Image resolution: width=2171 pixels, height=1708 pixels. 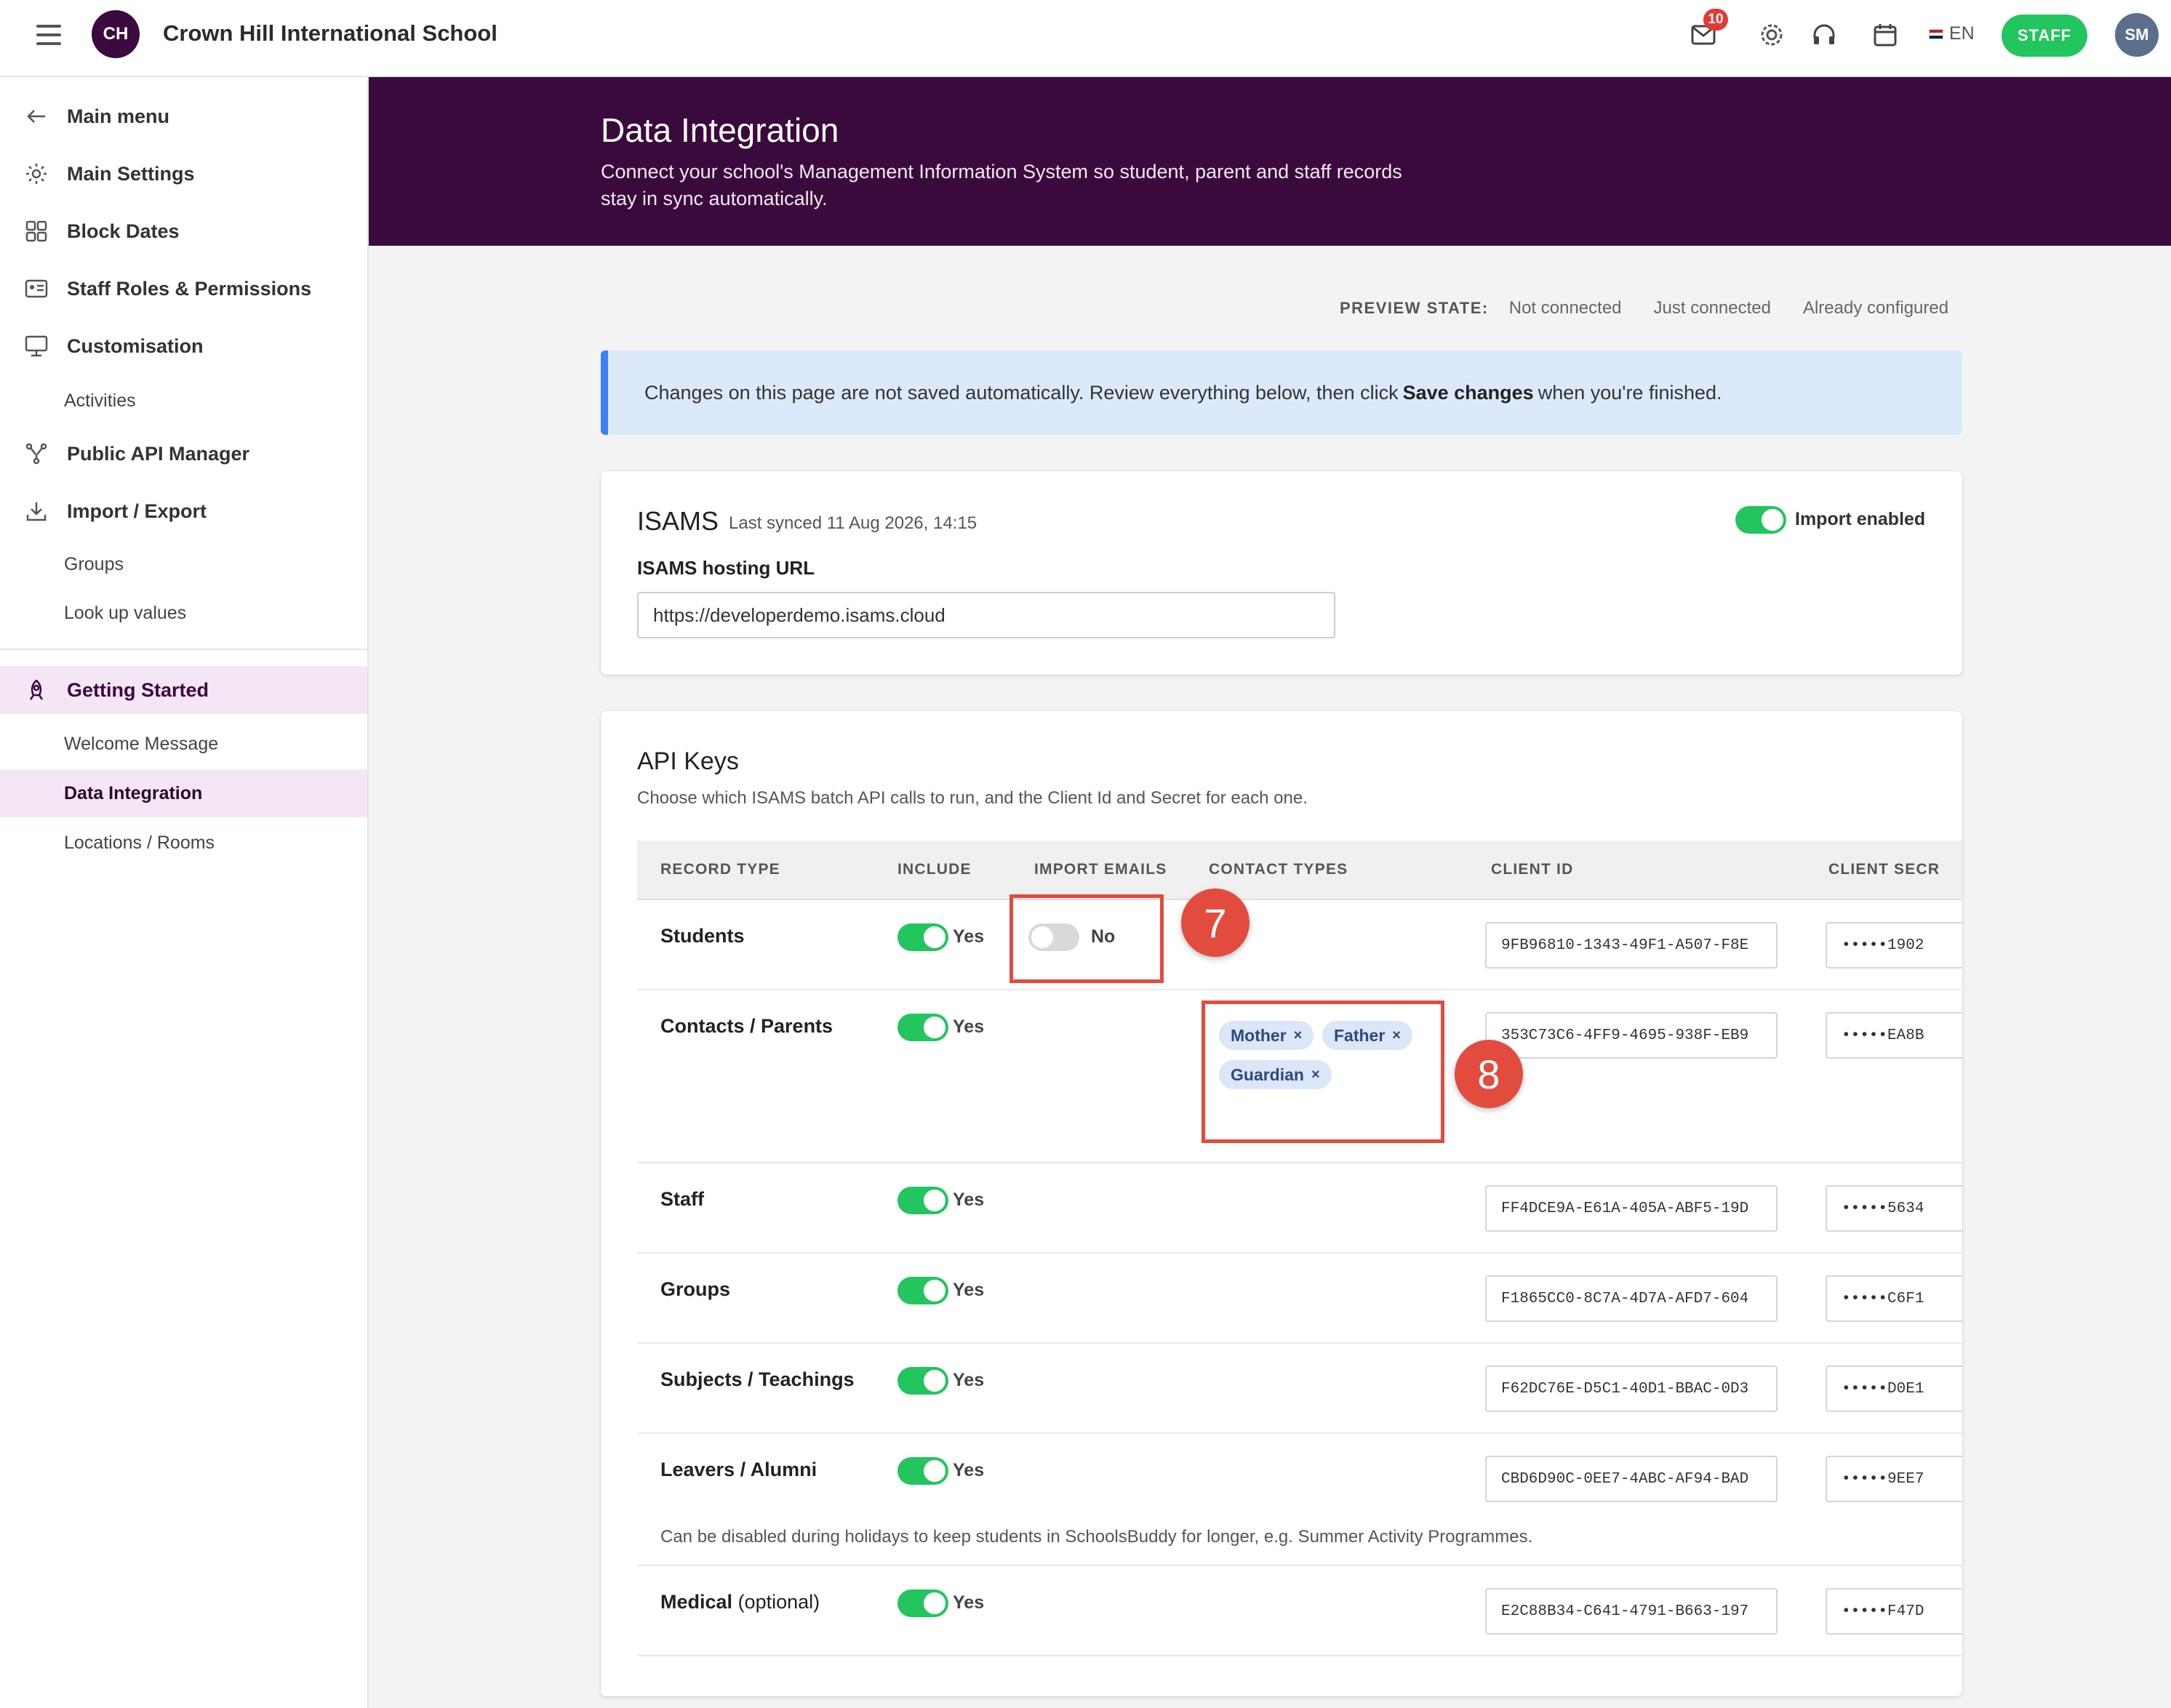 I want to click on client-secret-input: •••••1902, so click(x=1894, y=945).